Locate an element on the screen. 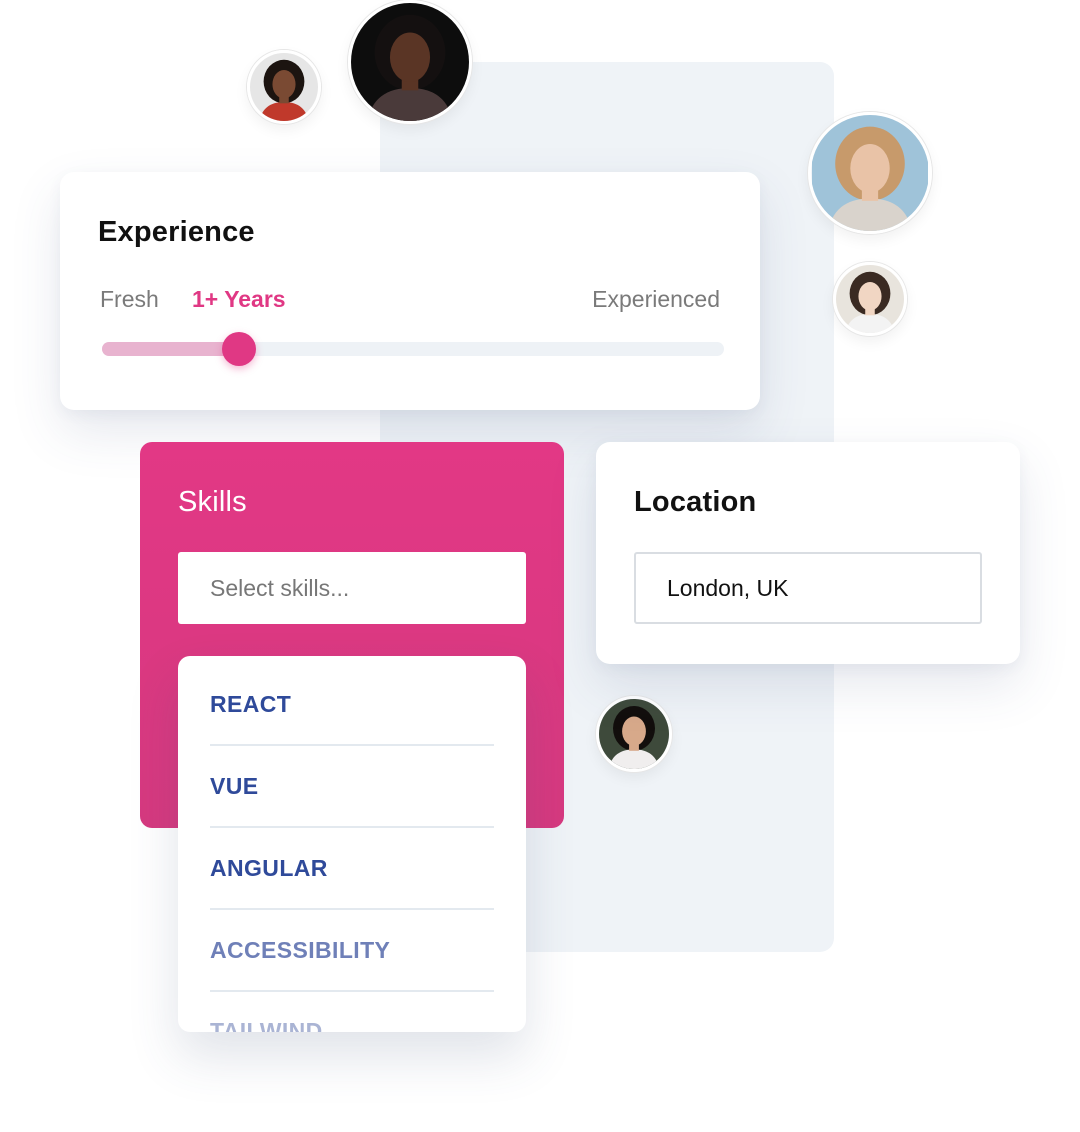  level-label-selected: 1+ Years is located at coordinates (239, 299).